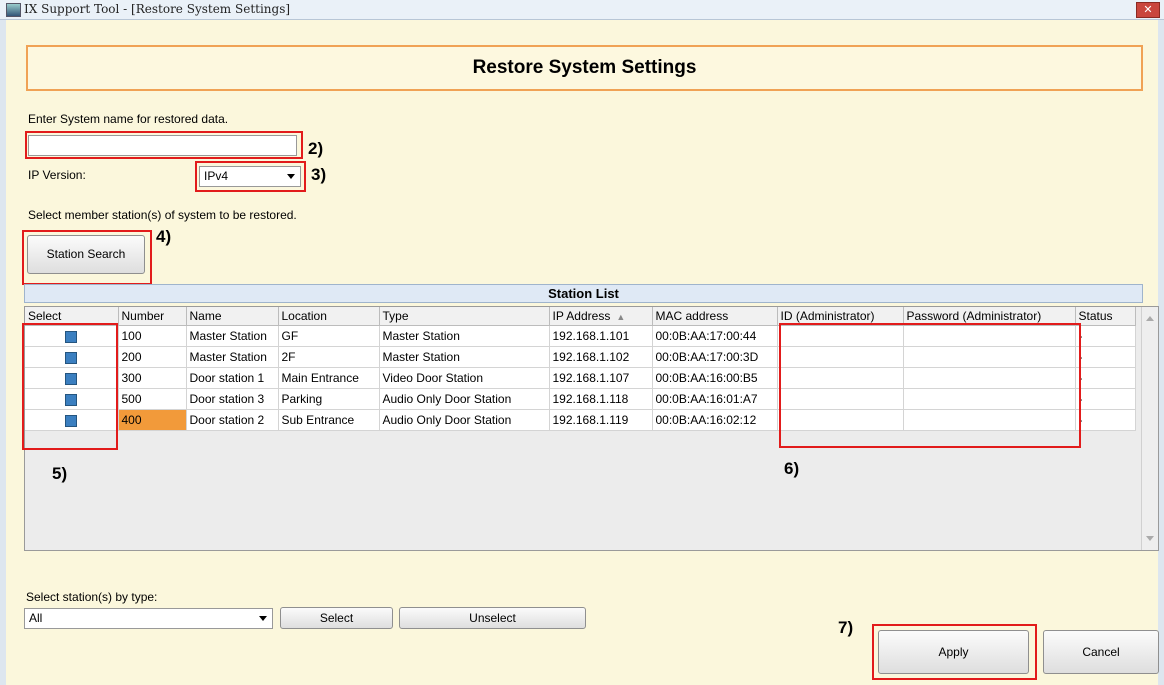 The height and width of the screenshot is (685, 1164). Describe the element at coordinates (164, 236) in the screenshot. I see `callout-4: 4)` at that location.